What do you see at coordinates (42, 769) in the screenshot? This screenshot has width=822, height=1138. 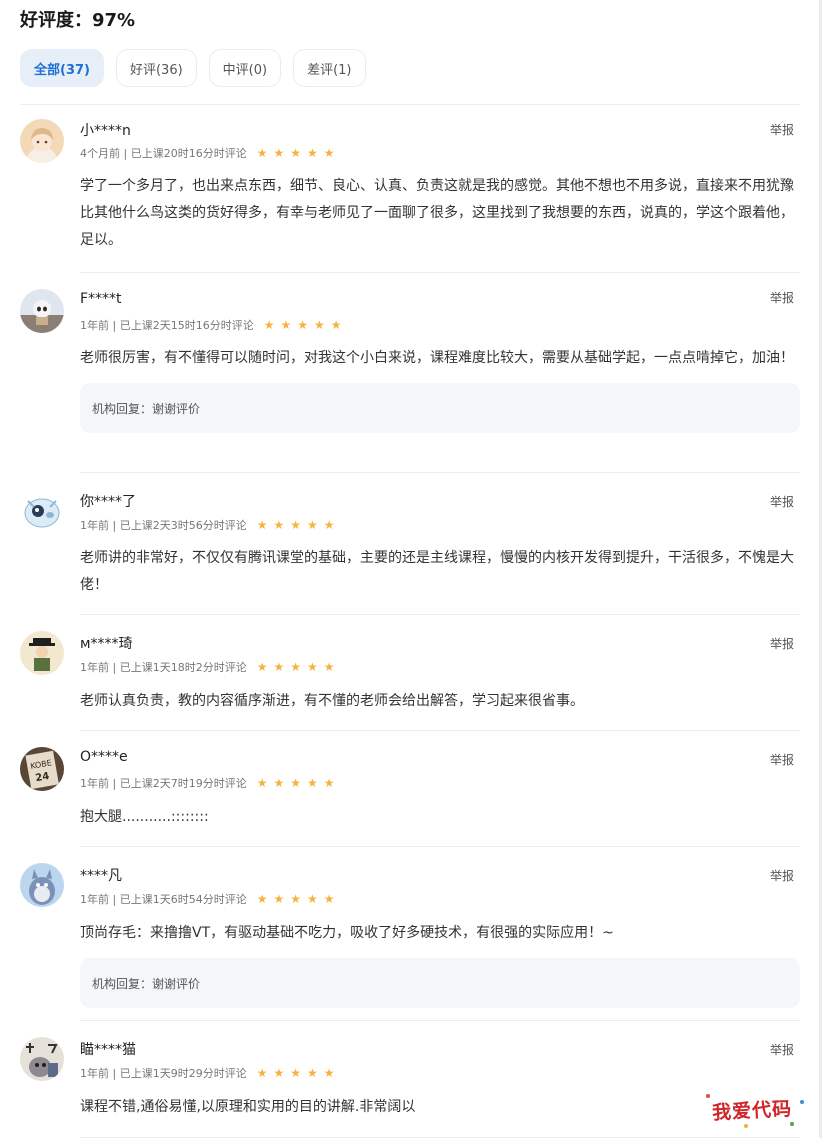 I see `avatar: KOBE 24` at bounding box center [42, 769].